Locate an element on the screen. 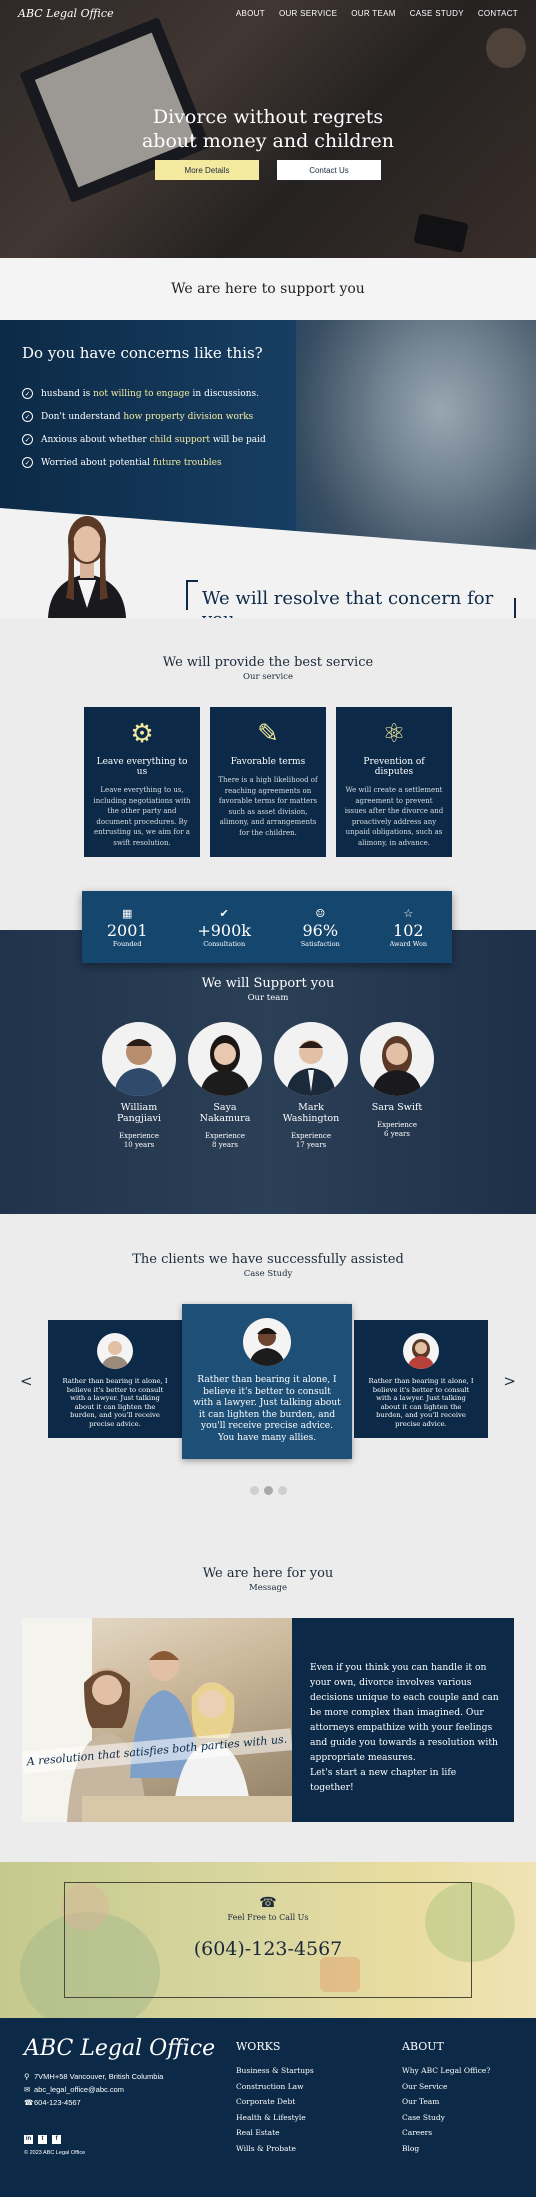 Image resolution: width=536 pixels, height=2197 pixels. cases-subtitle: Case Study is located at coordinates (268, 1274).